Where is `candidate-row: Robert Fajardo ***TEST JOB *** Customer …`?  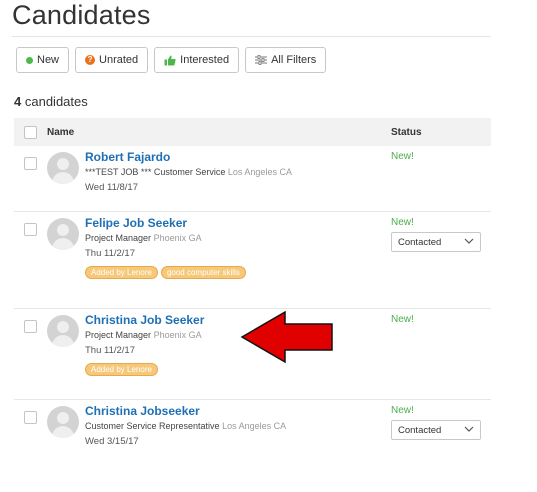 candidate-row: Robert Fajardo ***TEST JOB *** Customer … is located at coordinates (252, 179).